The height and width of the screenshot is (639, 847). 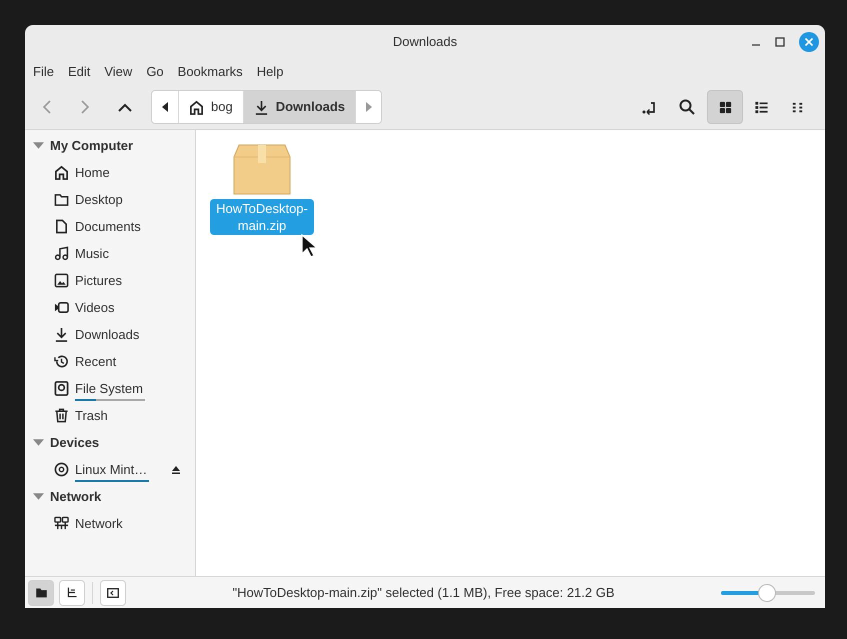 I want to click on location-toggle-icon, so click(x=649, y=107).